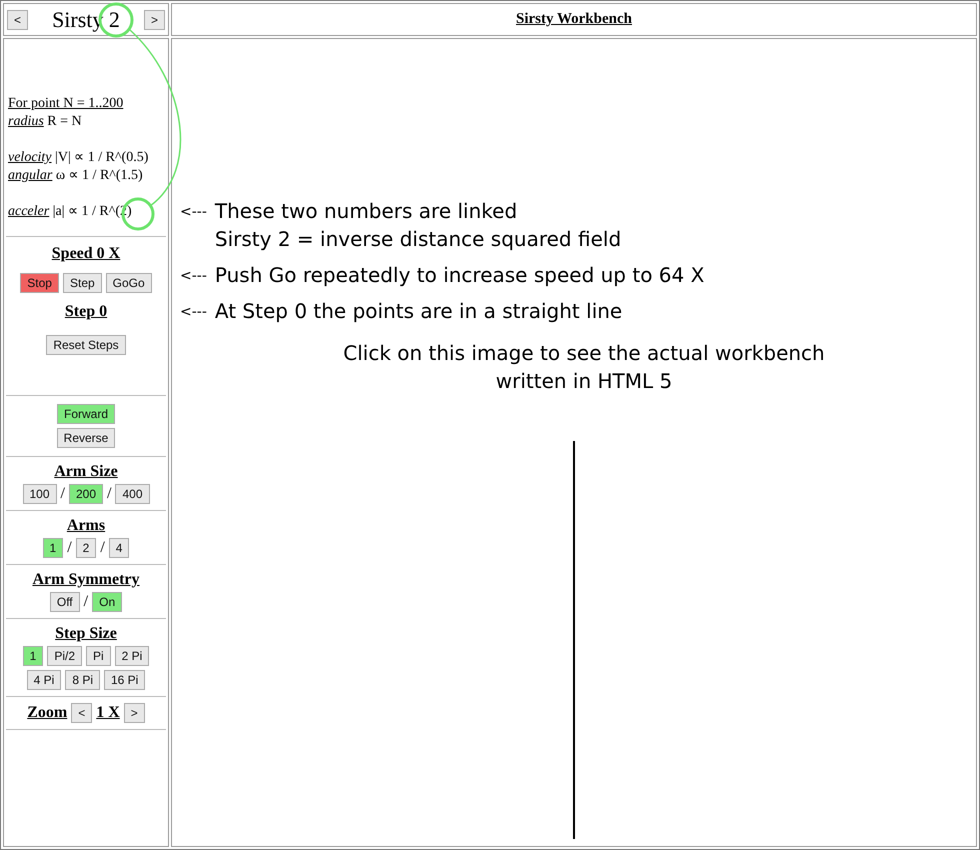 Image resolution: width=980 pixels, height=850 pixels. Describe the element at coordinates (86, 345) in the screenshot. I see `reset-steps-button: Reset Steps` at that location.